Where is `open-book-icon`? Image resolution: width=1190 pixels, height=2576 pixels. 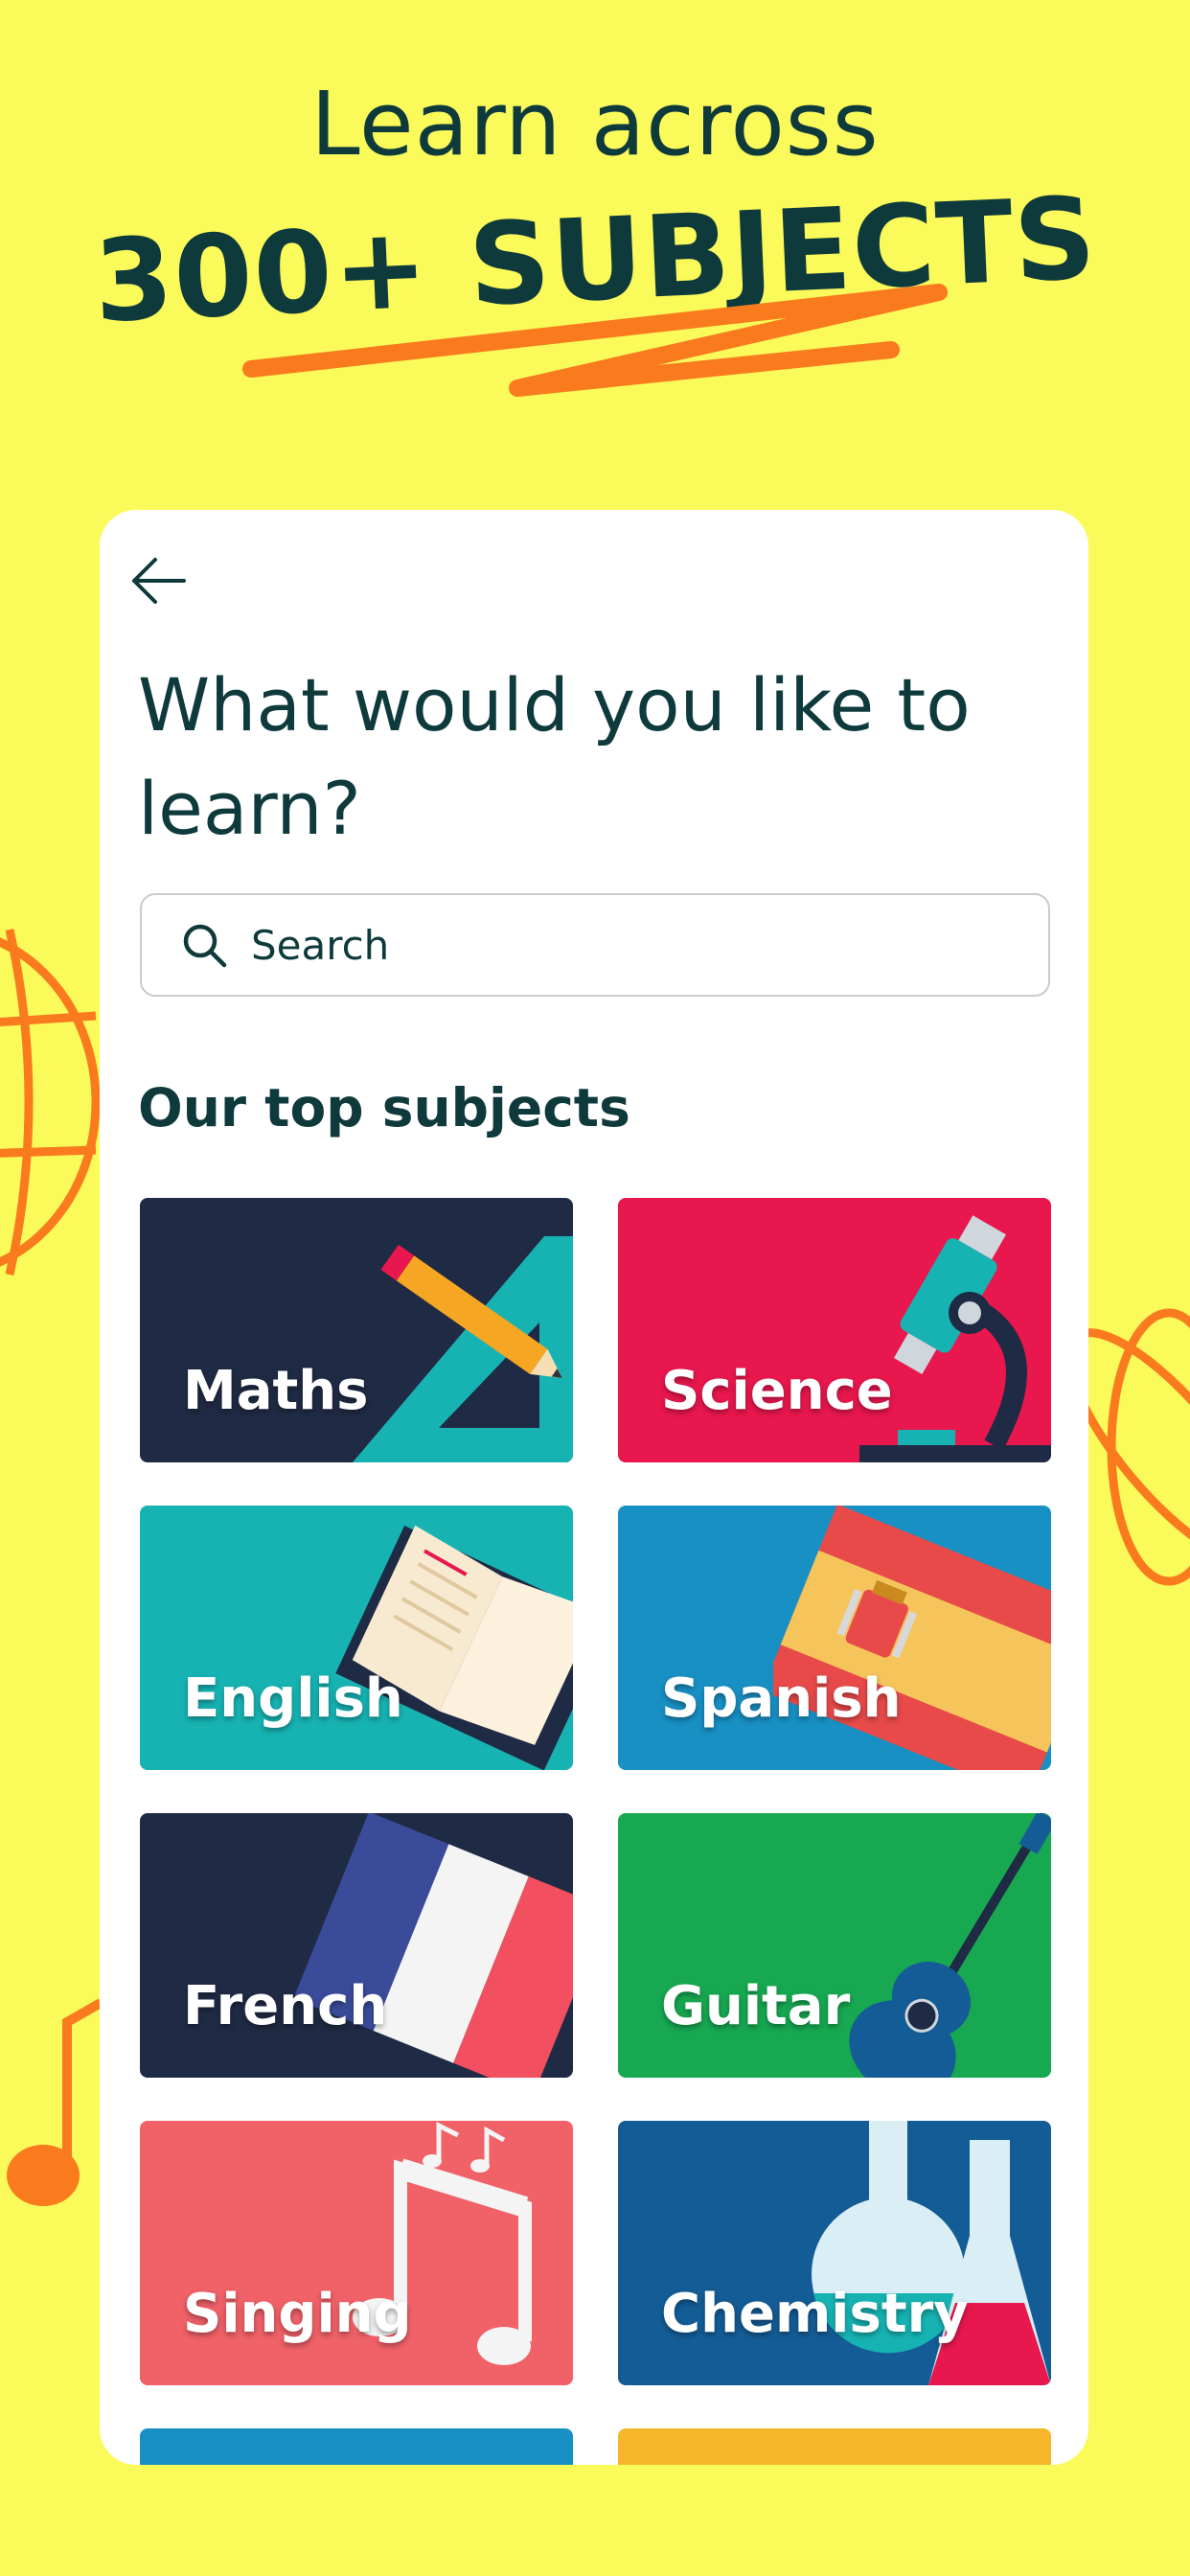
open-book-icon is located at coordinates (454, 1647).